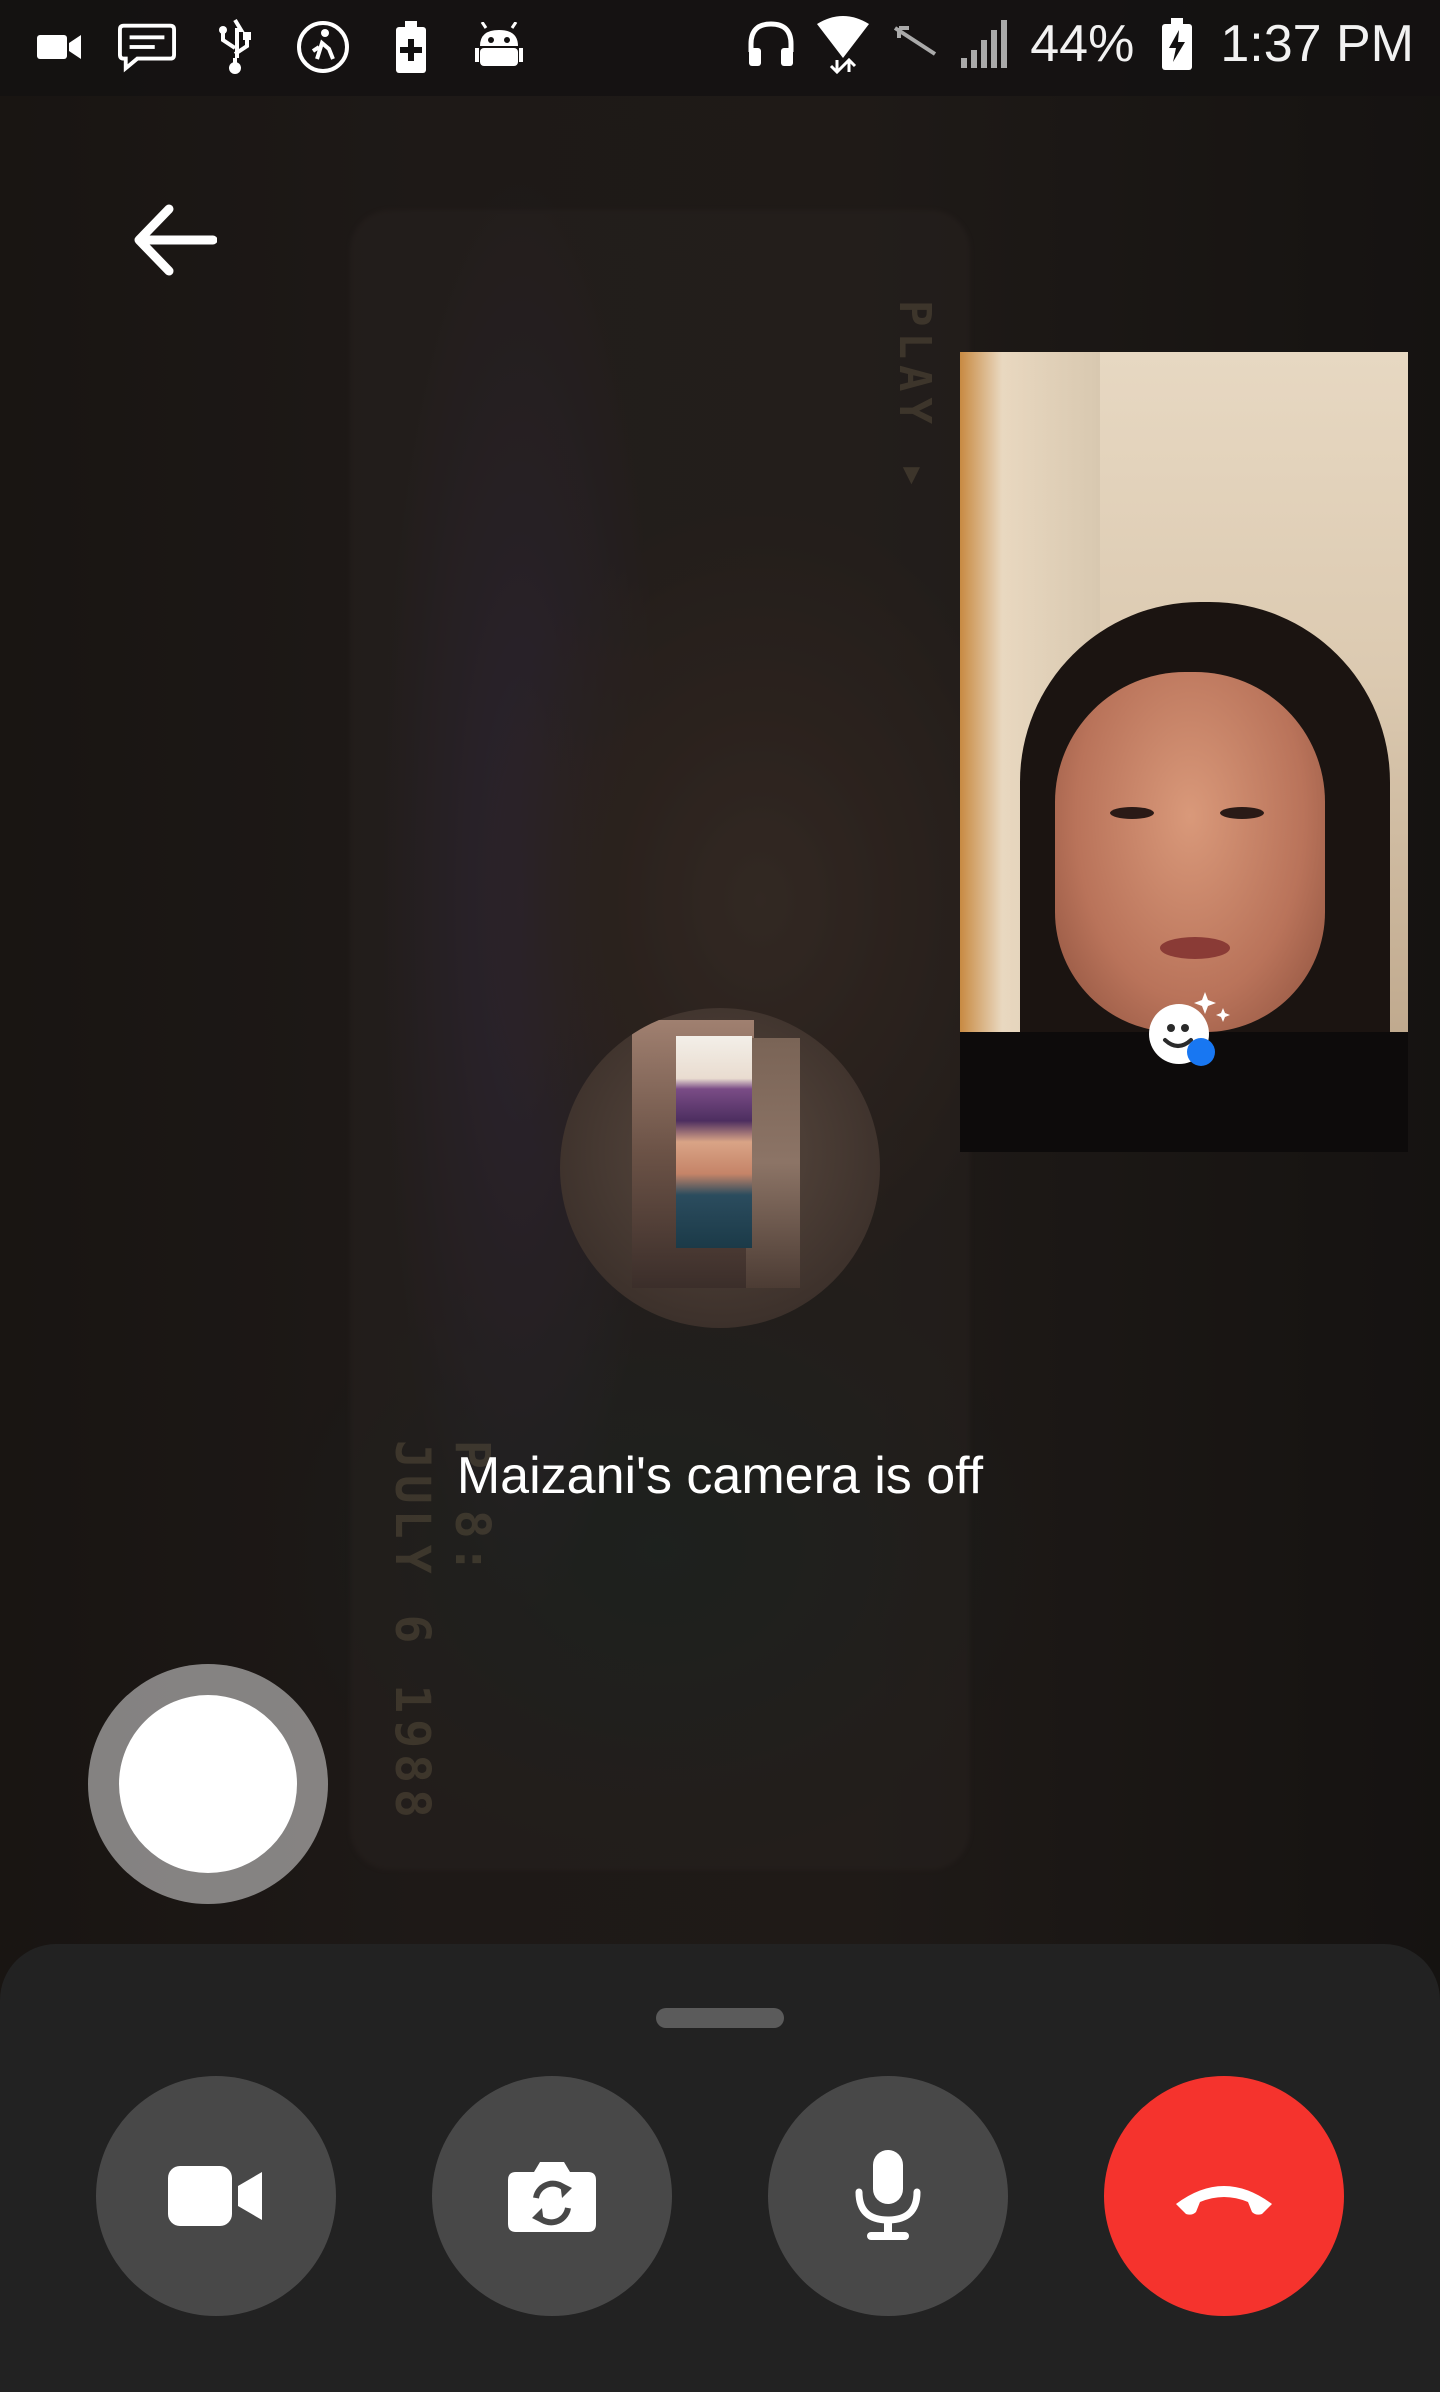  What do you see at coordinates (1190, 852) in the screenshot?
I see `self-view-face` at bounding box center [1190, 852].